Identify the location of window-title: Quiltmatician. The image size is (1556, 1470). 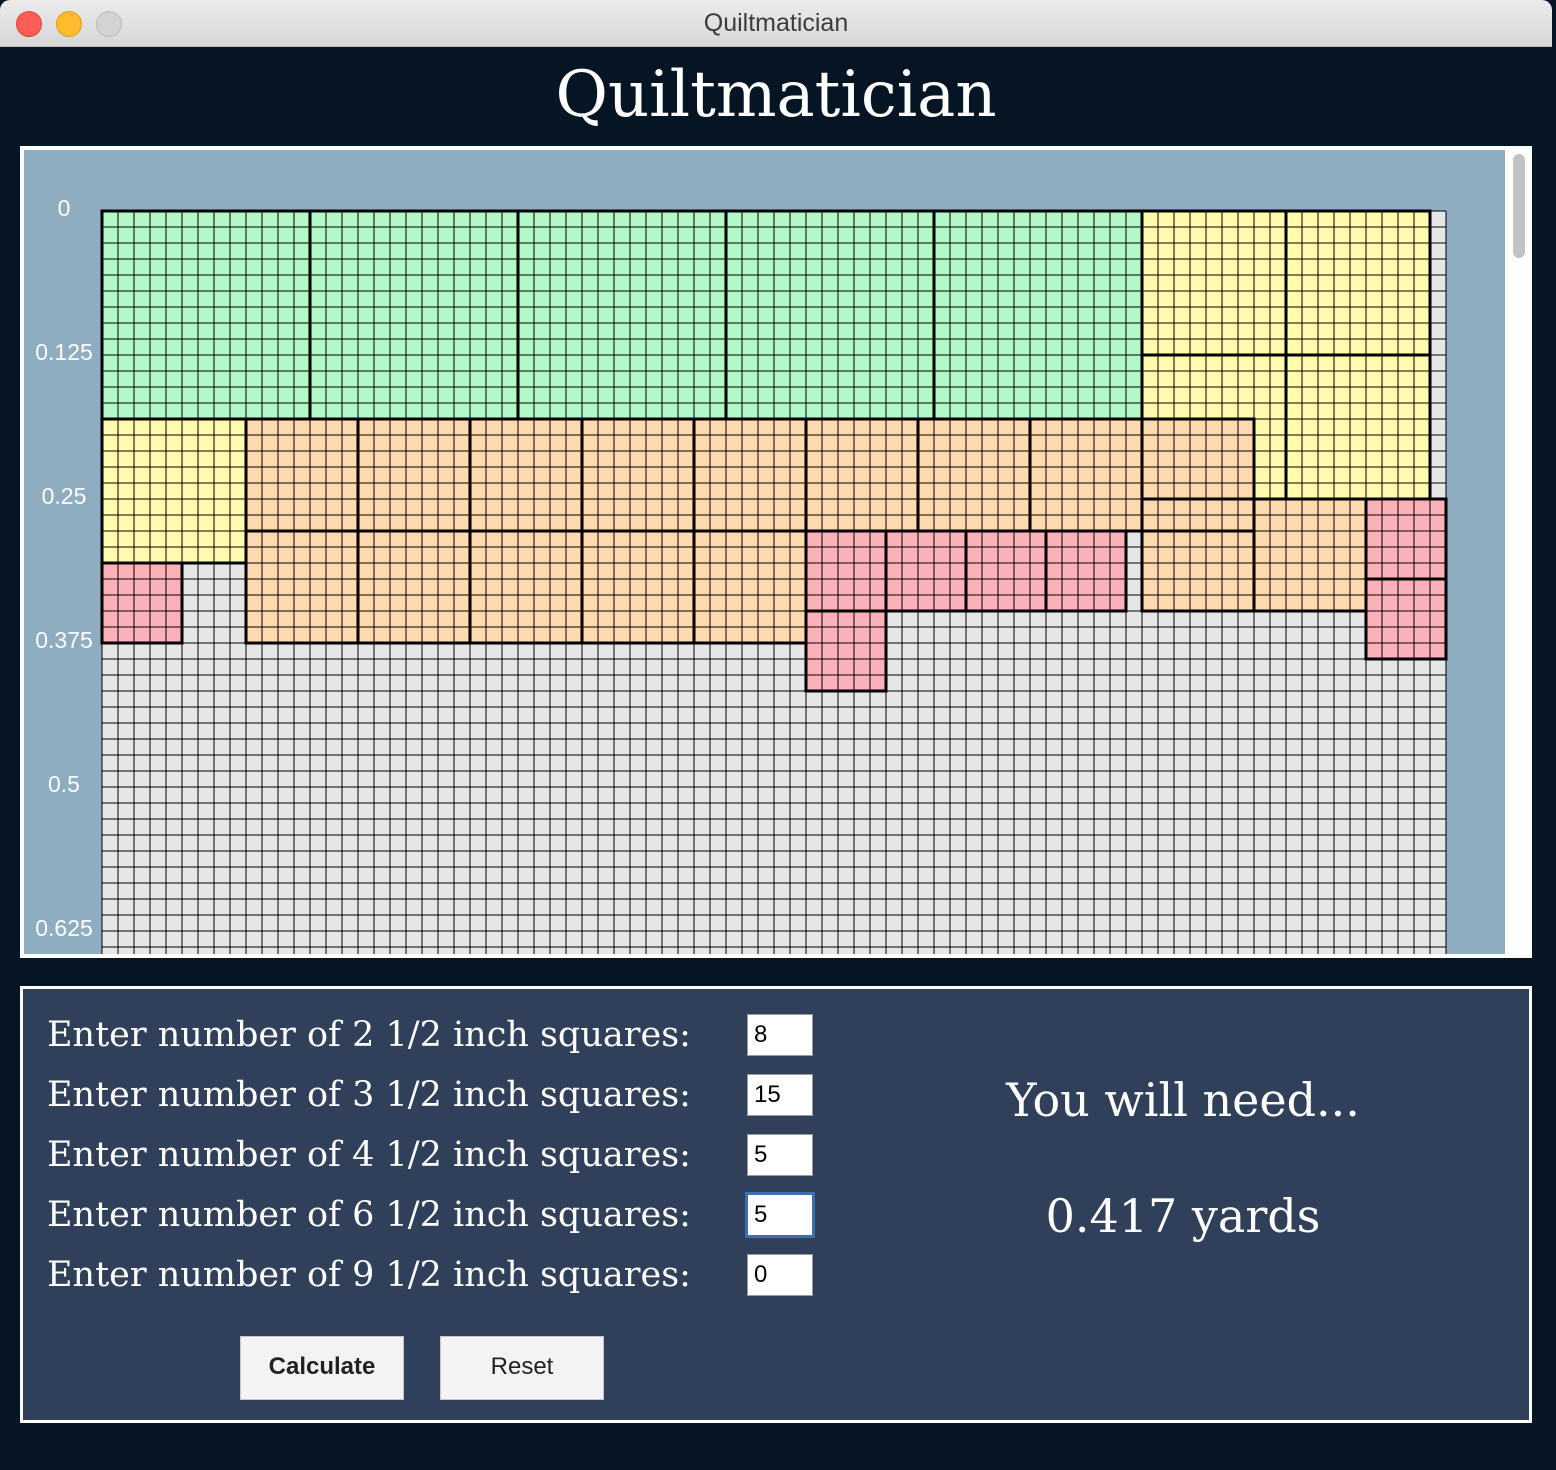
(776, 23).